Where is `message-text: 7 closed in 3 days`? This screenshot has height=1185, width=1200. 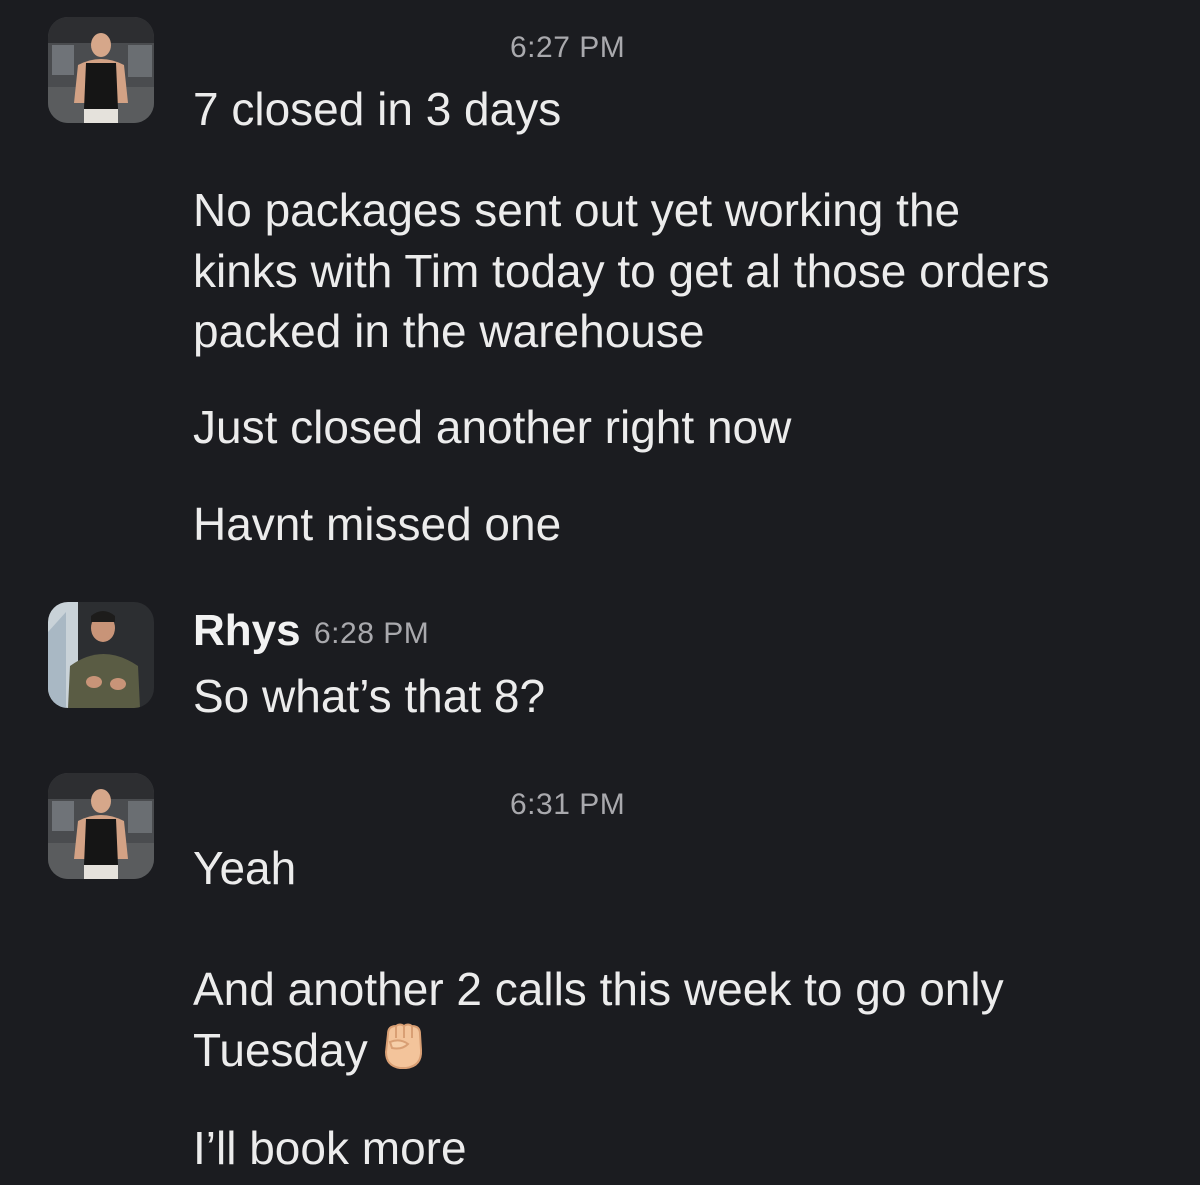 message-text: 7 closed in 3 days is located at coordinates (377, 109).